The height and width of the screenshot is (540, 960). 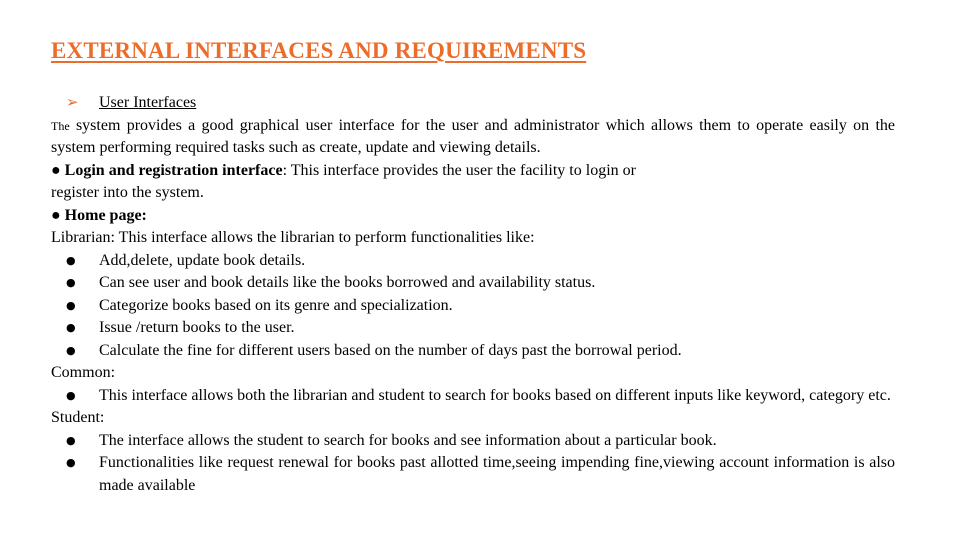 I want to click on section-label: User Interfaces, so click(x=148, y=102).